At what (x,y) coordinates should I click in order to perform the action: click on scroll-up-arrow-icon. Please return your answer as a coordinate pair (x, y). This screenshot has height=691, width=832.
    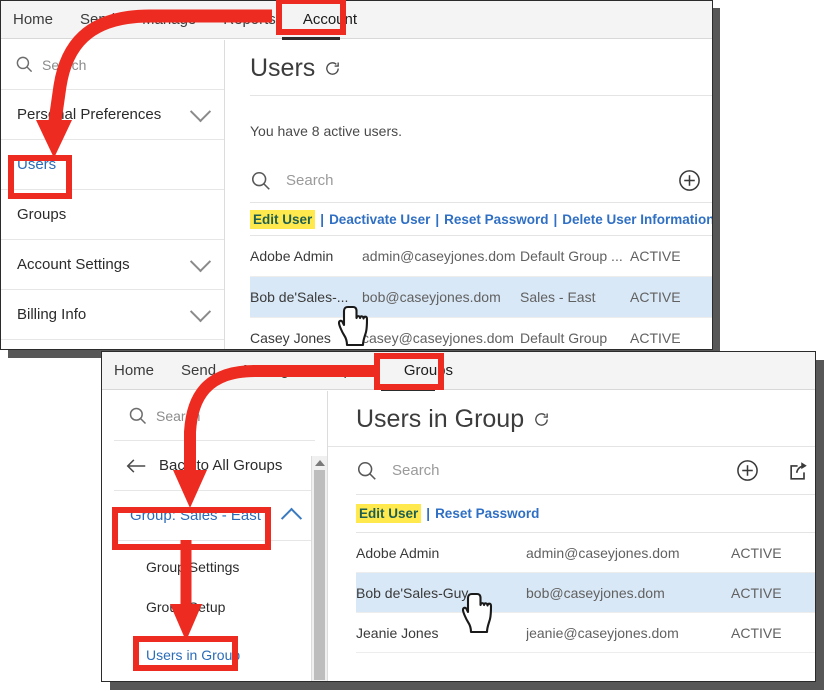
    Looking at the image, I should click on (319, 463).